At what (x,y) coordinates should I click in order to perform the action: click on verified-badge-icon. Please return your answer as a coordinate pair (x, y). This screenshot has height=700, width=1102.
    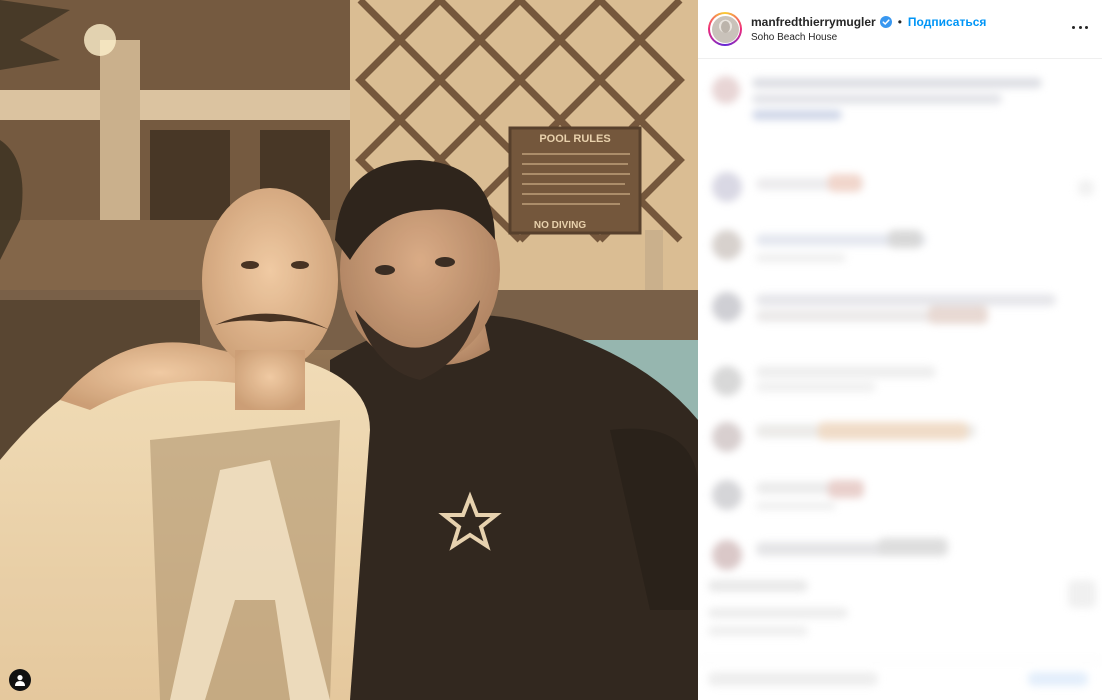
    Looking at the image, I should click on (885, 22).